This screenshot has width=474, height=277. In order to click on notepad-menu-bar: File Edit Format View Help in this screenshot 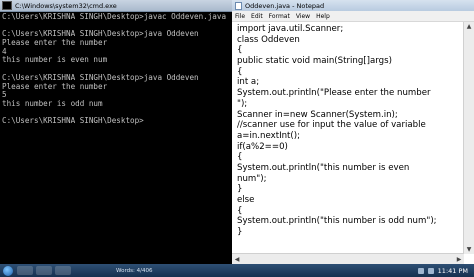, I will do `click(353, 16)`.